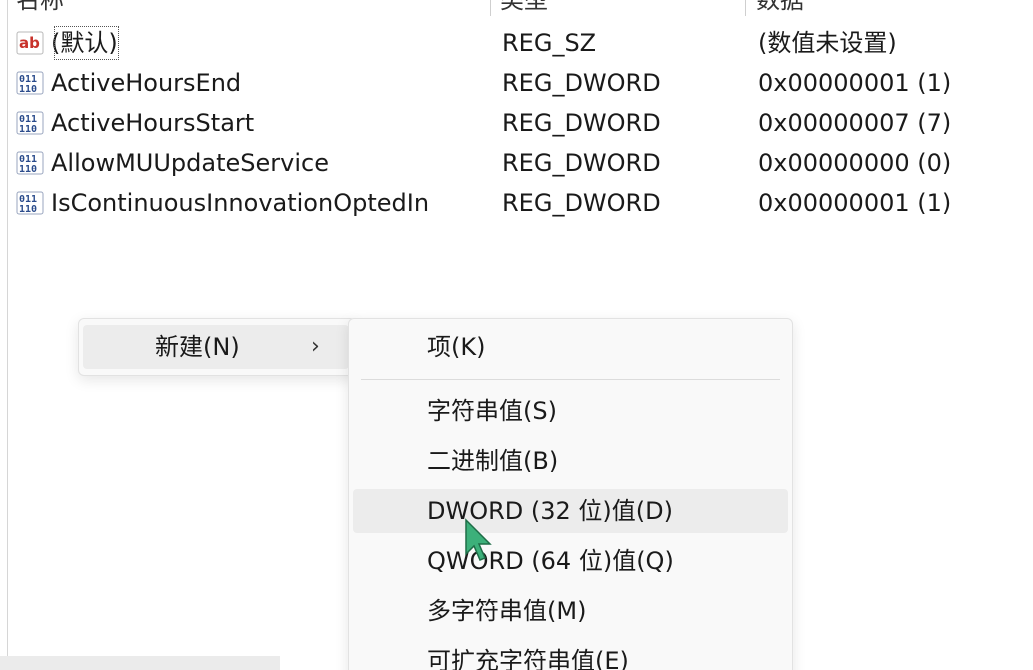 Image resolution: width=1033 pixels, height=670 pixels. Describe the element at coordinates (570, 379) in the screenshot. I see `menu-separator` at that location.